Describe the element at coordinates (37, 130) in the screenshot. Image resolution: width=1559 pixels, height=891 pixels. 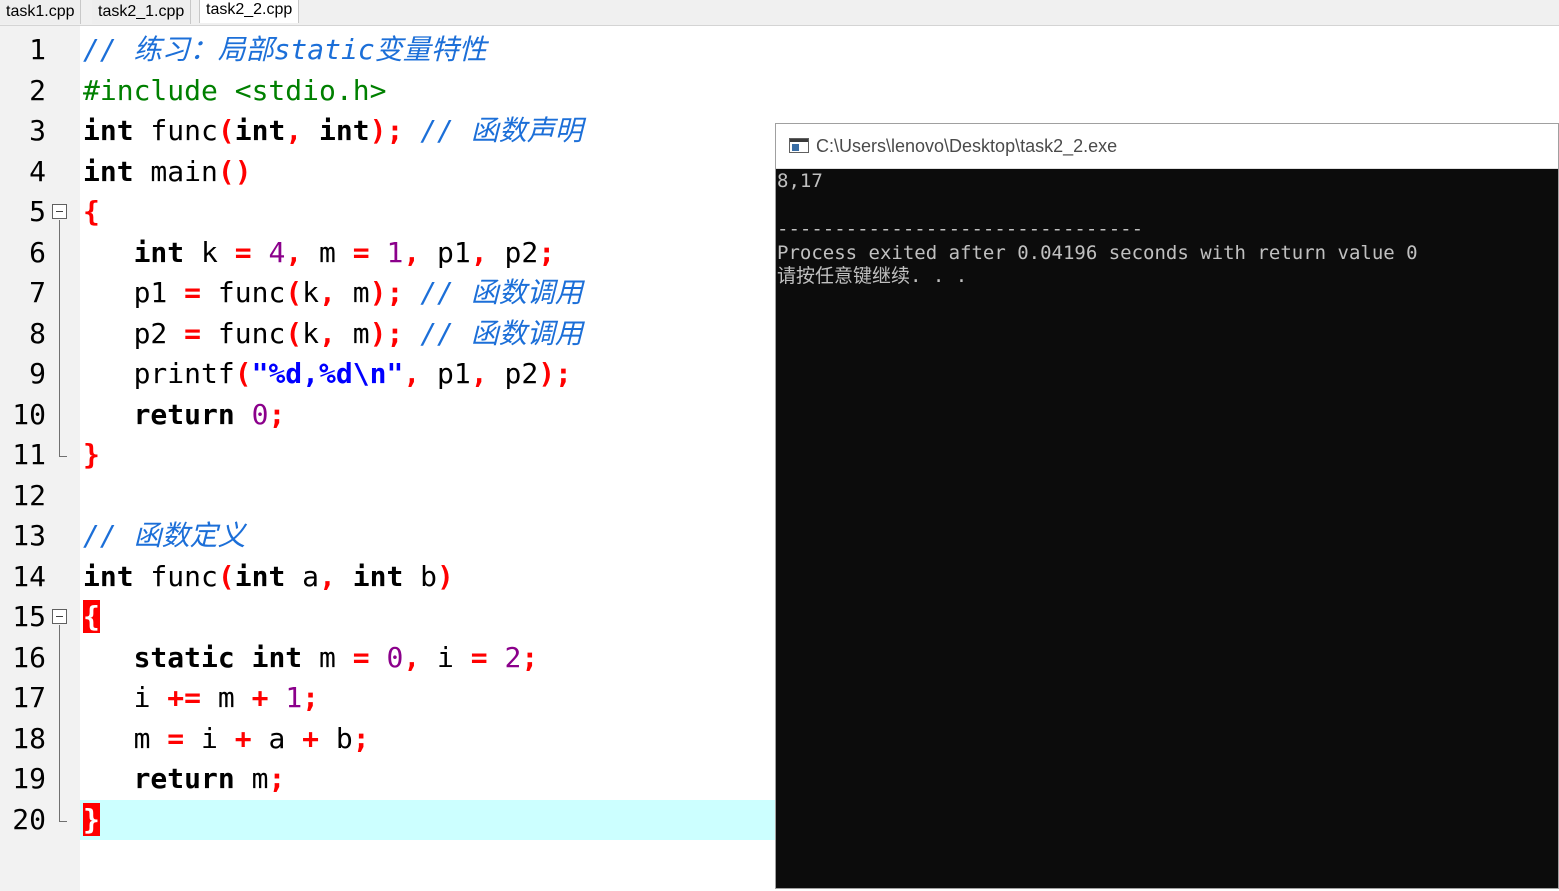
I see `line-number: 3` at that location.